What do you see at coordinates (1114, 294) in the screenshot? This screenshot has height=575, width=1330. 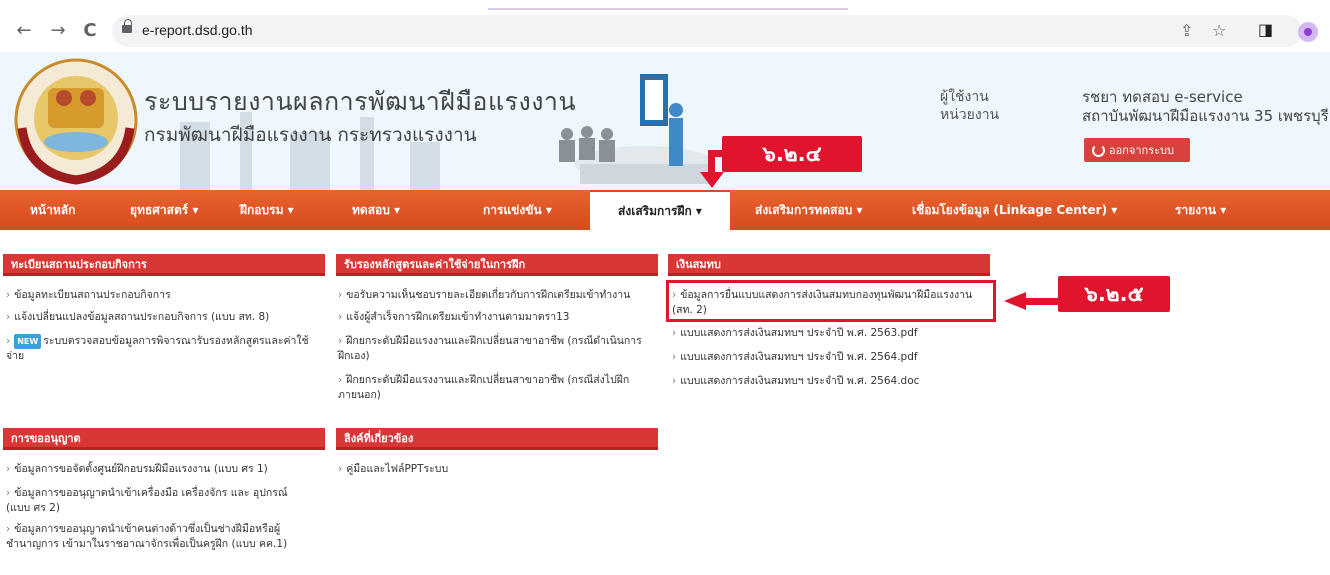 I see `callout-6-2-5: ๖.๒.๕` at bounding box center [1114, 294].